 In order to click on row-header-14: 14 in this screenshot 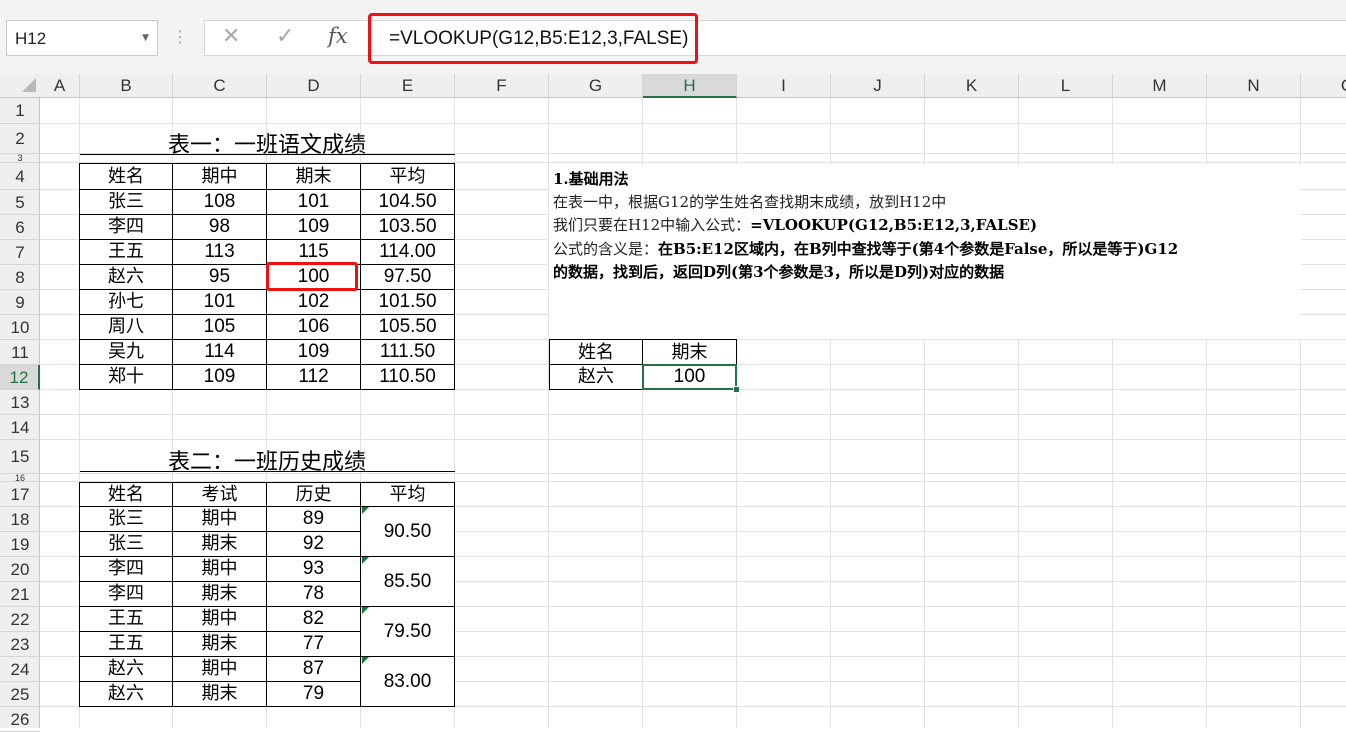, I will do `click(20, 427)`.